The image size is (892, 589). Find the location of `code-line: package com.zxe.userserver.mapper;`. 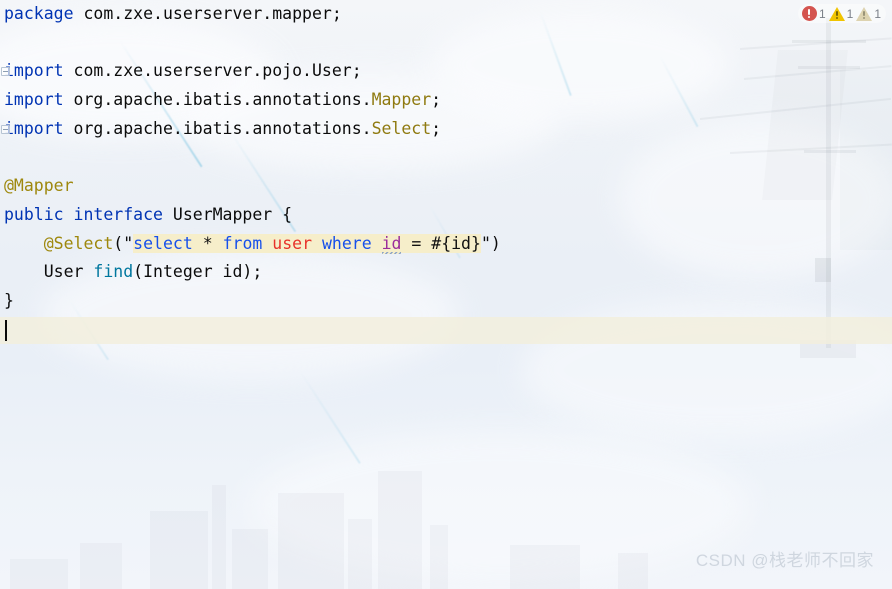

code-line: package com.zxe.userserver.mapper; is located at coordinates (250, 14).